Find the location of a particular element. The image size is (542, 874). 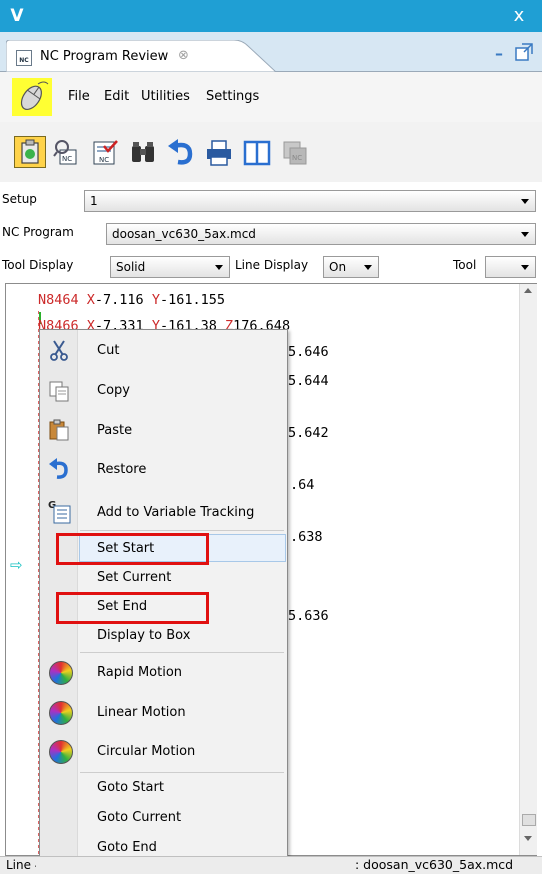

line-display-label: Line Display is located at coordinates (272, 265).